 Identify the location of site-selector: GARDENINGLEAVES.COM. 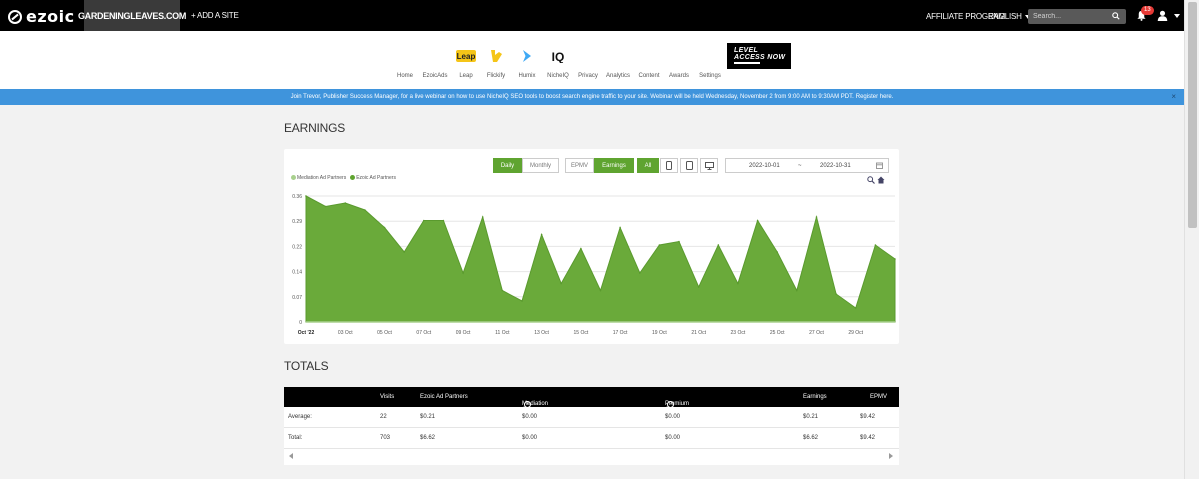
(132, 15).